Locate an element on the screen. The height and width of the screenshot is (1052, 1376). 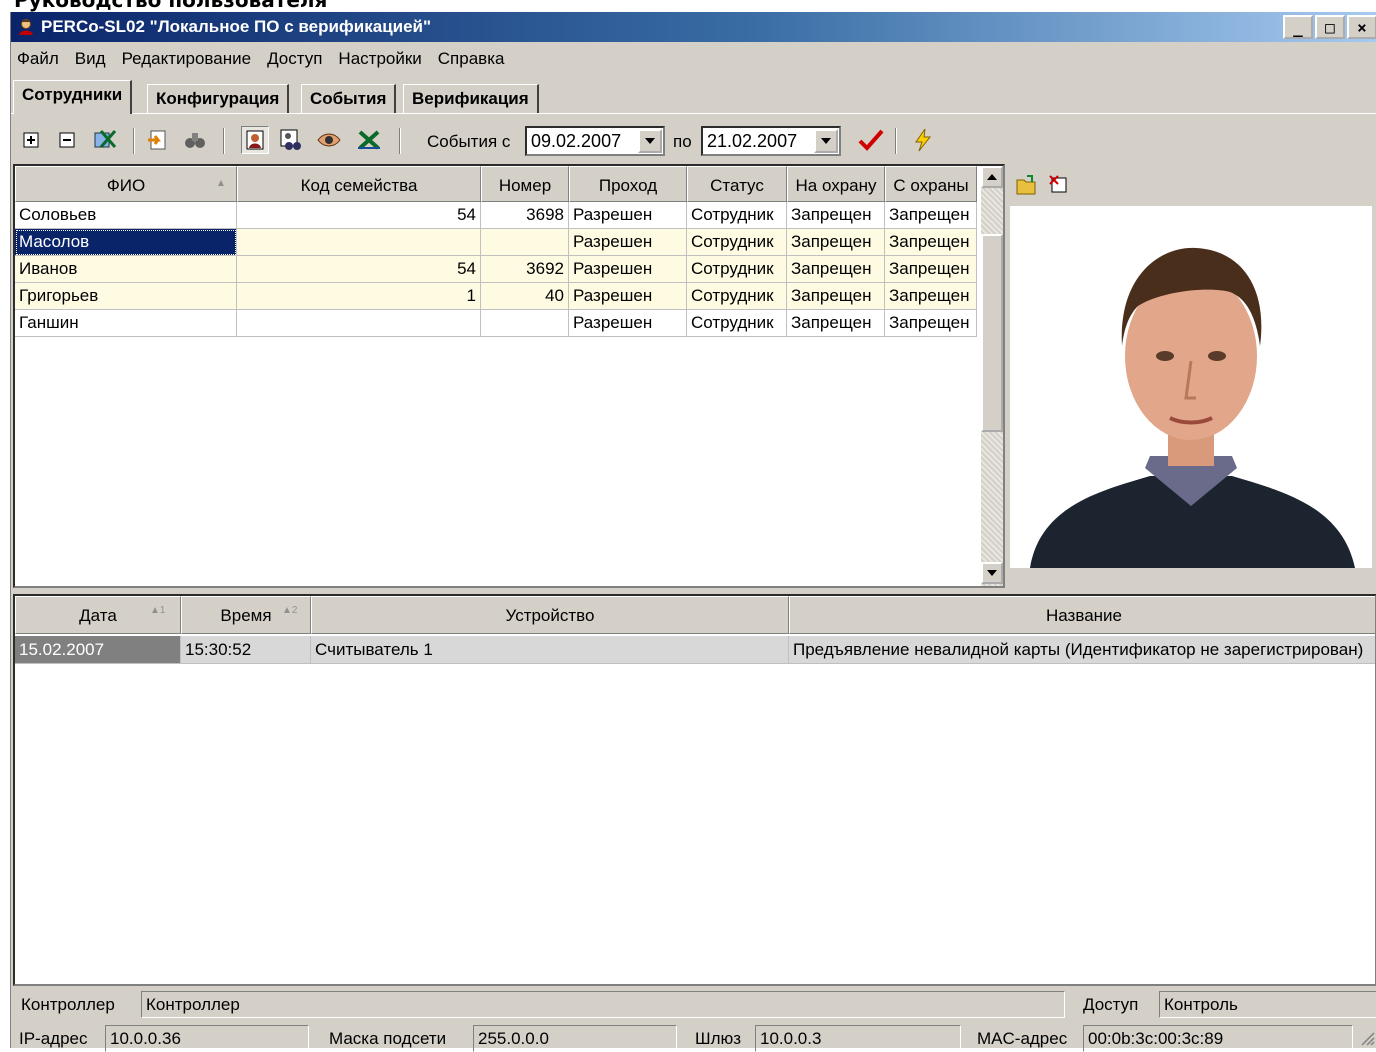
resize-grip-icon is located at coordinates (1366, 1037).